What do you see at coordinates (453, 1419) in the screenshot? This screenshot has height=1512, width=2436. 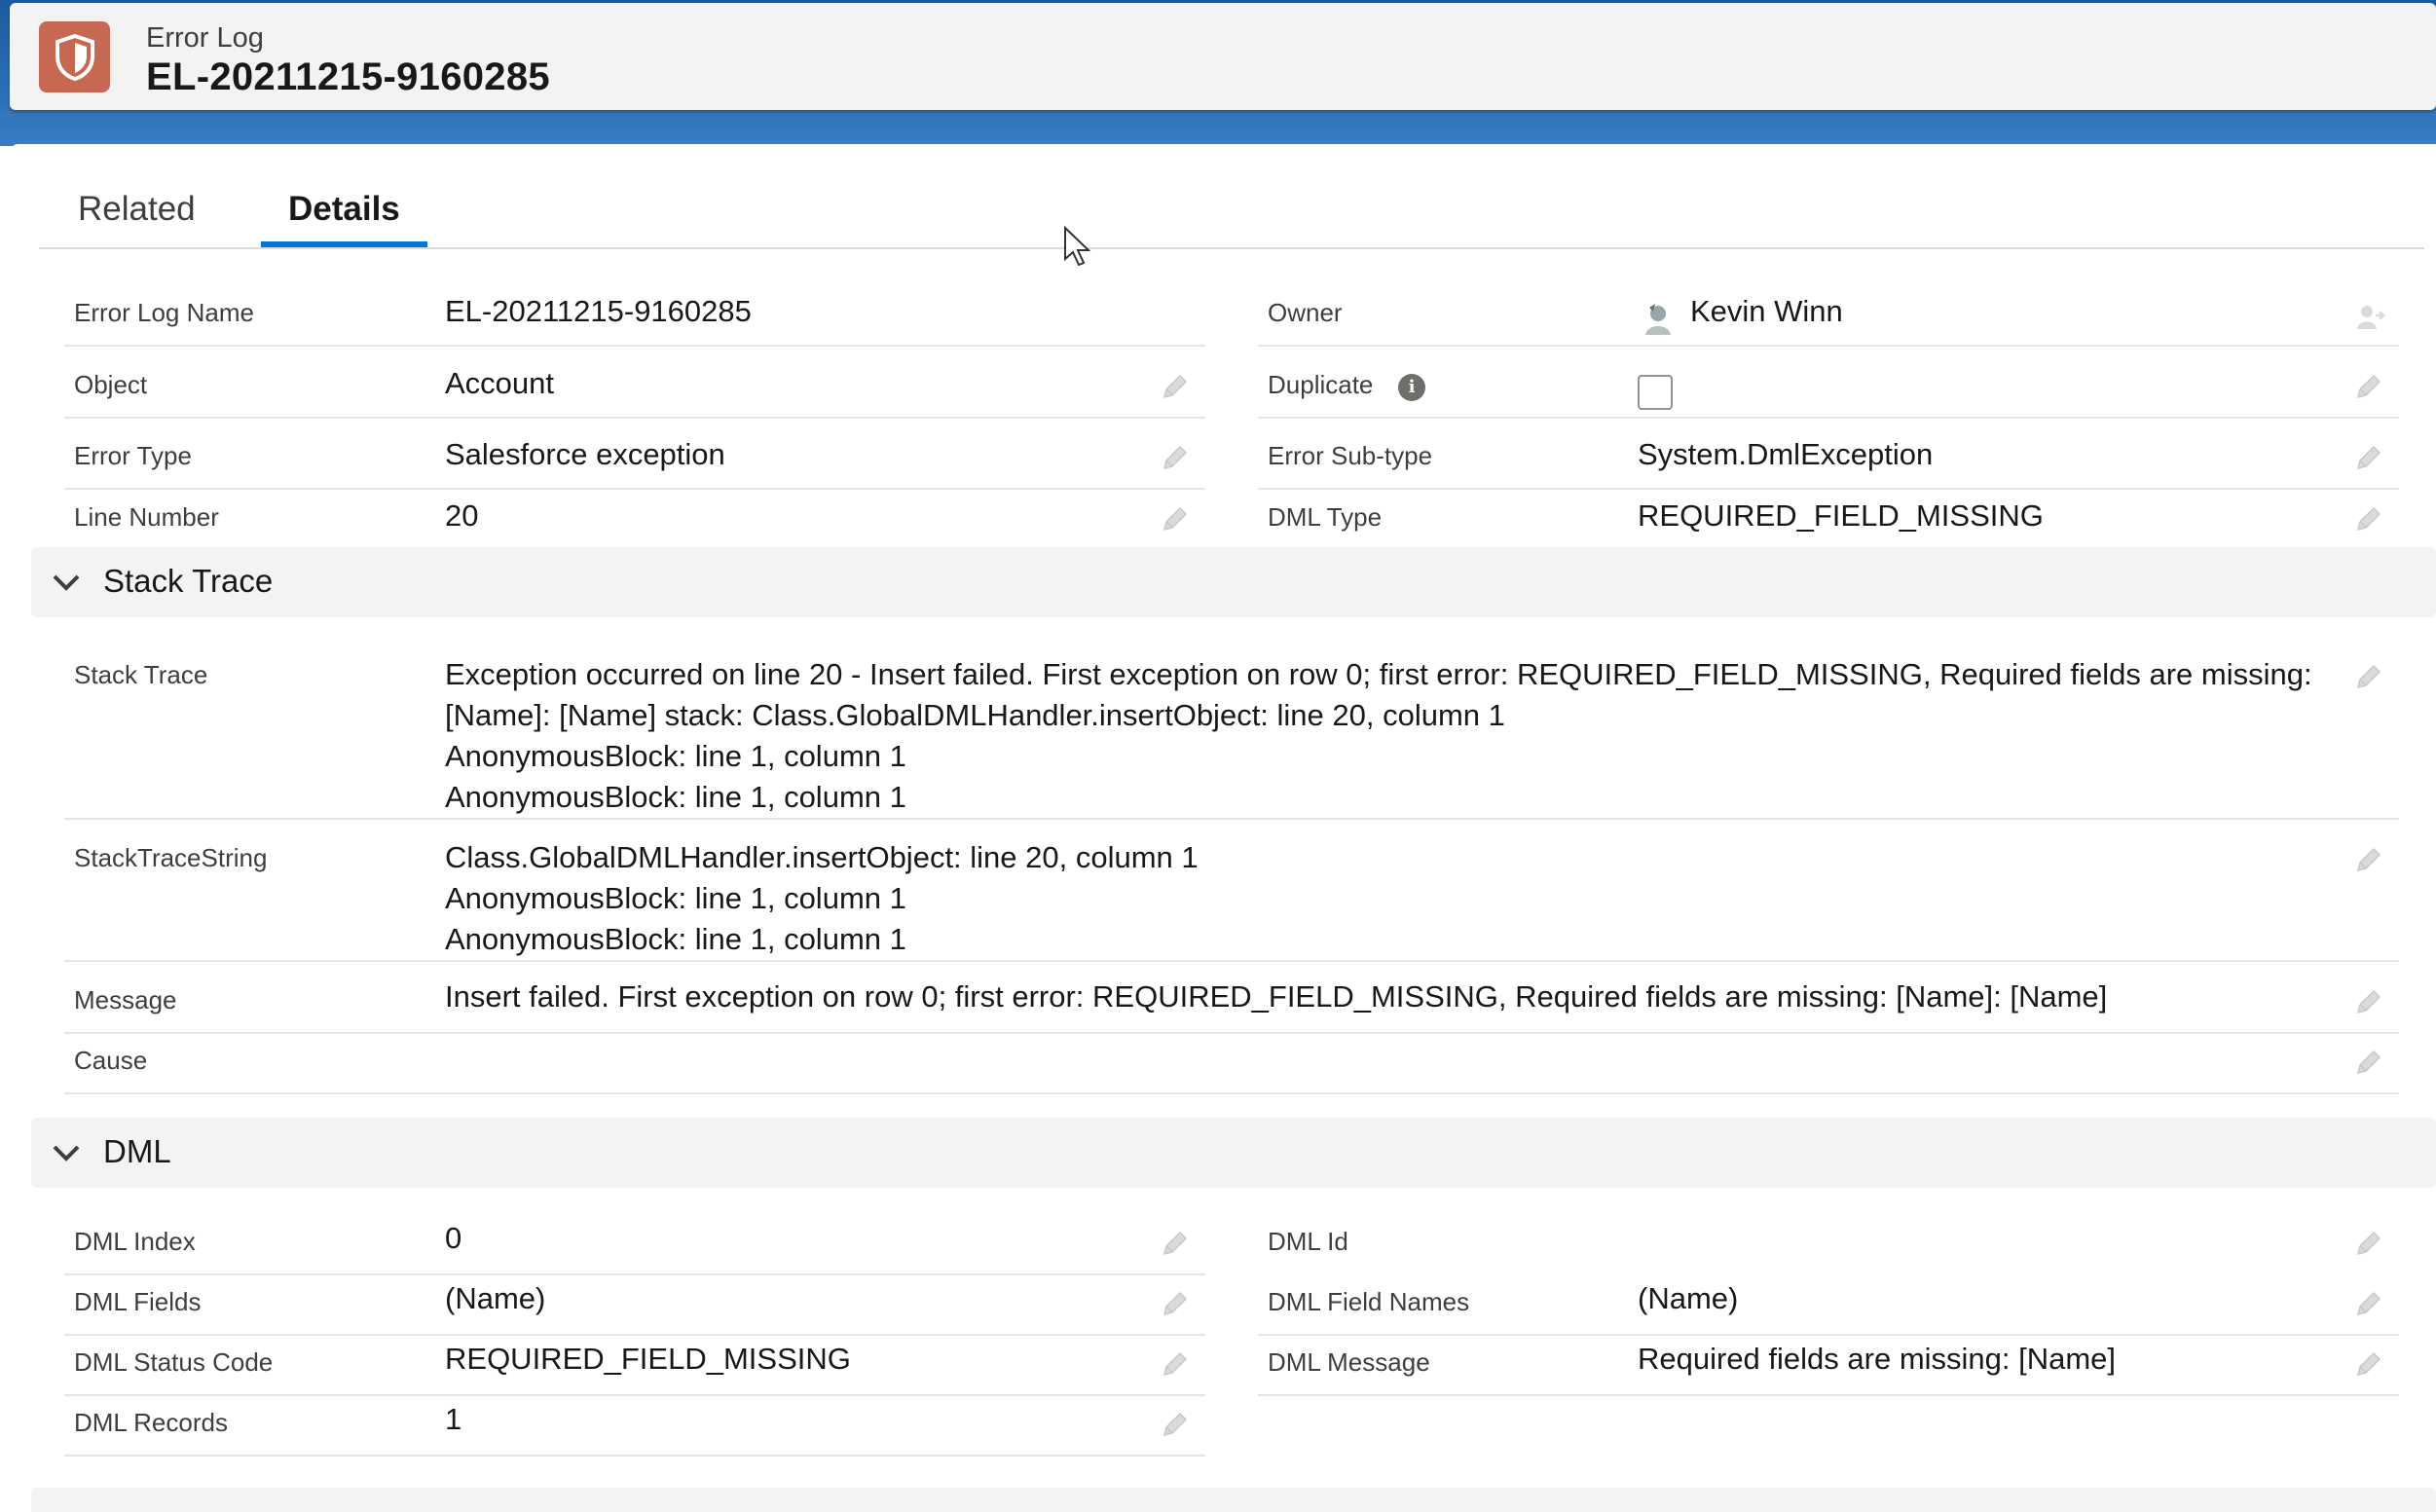 I see `field-value: 1` at bounding box center [453, 1419].